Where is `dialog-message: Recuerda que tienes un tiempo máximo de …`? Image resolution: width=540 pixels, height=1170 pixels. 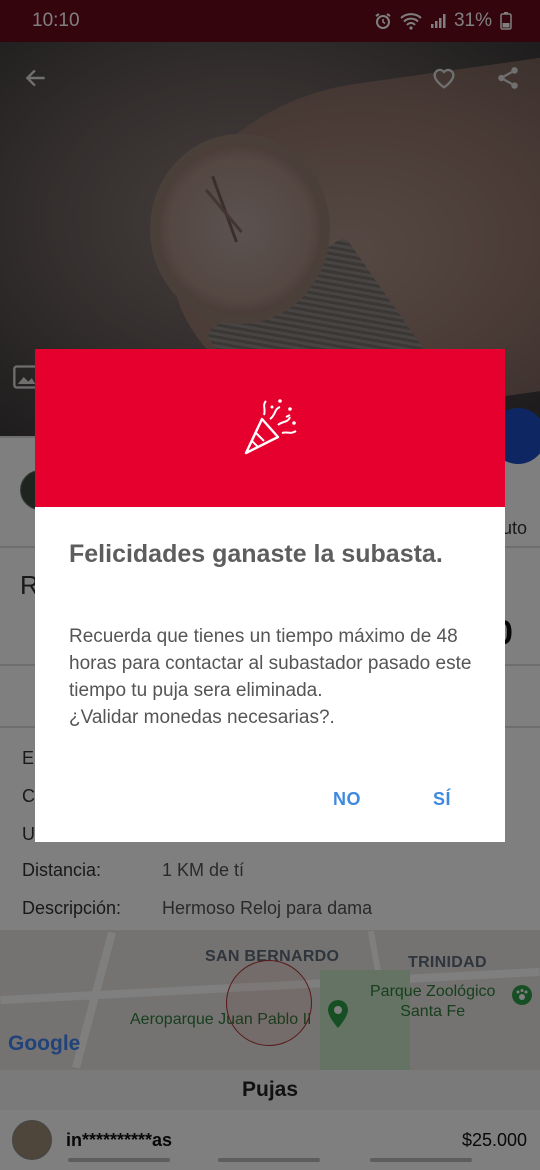 dialog-message: Recuerda que tienes un tiempo máximo de … is located at coordinates (270, 677).